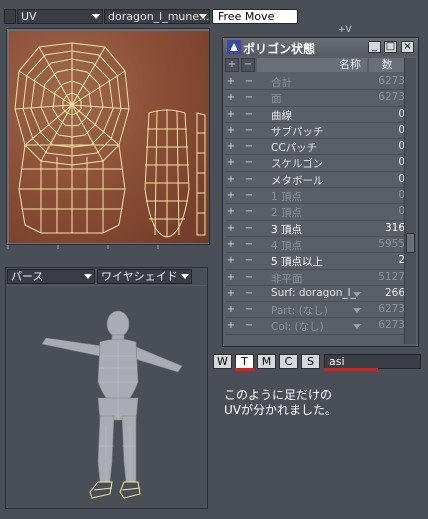 Image resolution: width=428 pixels, height=519 pixels. What do you see at coordinates (10, 16) in the screenshot?
I see `mode-dropdown` at bounding box center [10, 16].